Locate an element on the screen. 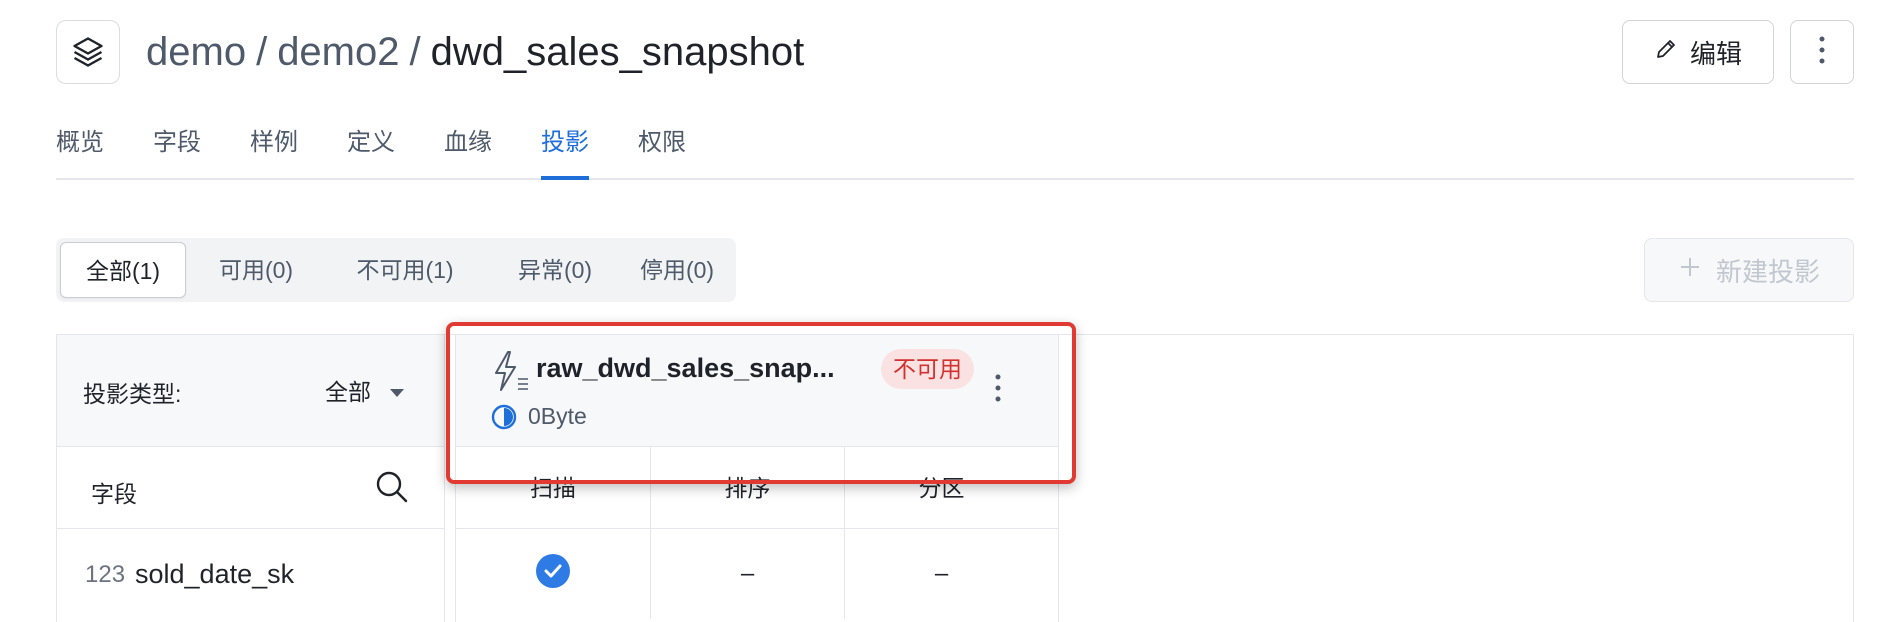  caret-down-icon is located at coordinates (397, 390).